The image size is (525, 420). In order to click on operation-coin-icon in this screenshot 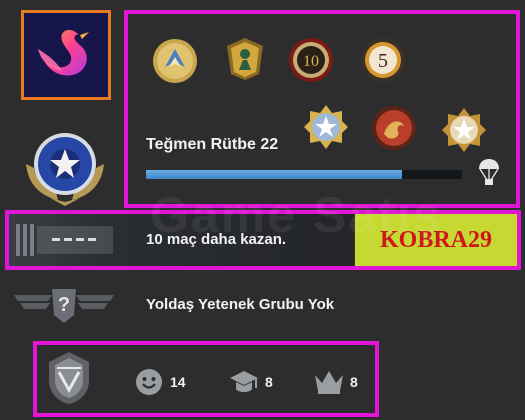, I will do `click(175, 61)`.